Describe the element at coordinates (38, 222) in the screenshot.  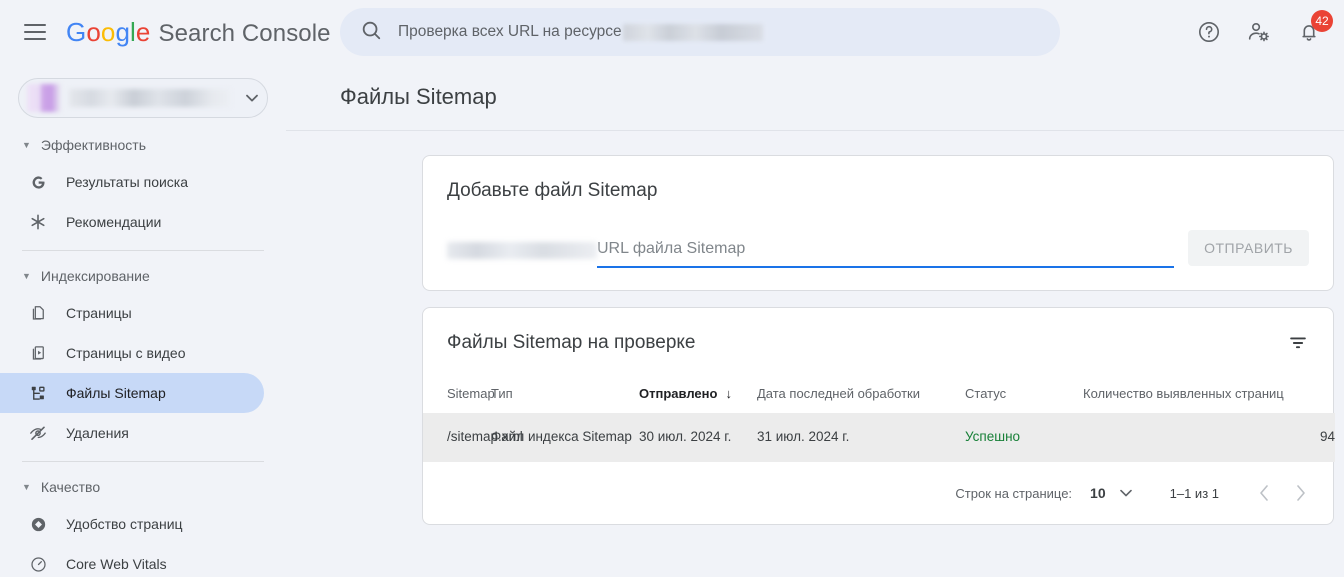
I see `asterisk-icon` at that location.